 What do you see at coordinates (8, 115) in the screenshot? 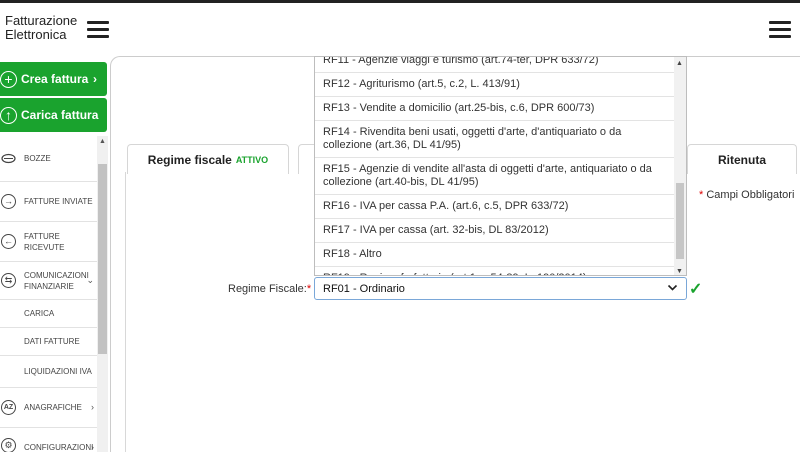
I see `upload-circle-icon: ↑` at bounding box center [8, 115].